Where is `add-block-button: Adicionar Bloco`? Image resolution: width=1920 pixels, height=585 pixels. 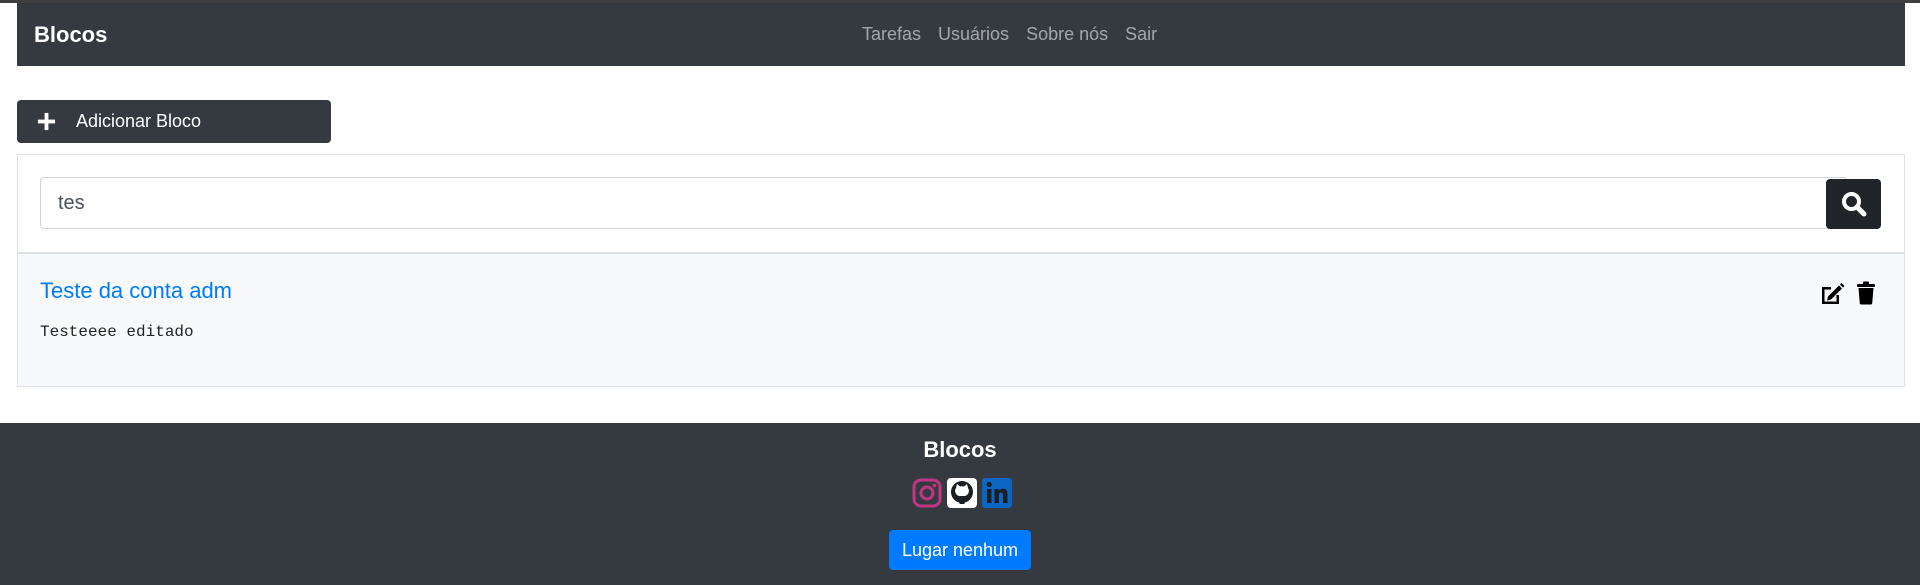
add-block-button: Adicionar Bloco is located at coordinates (174, 121).